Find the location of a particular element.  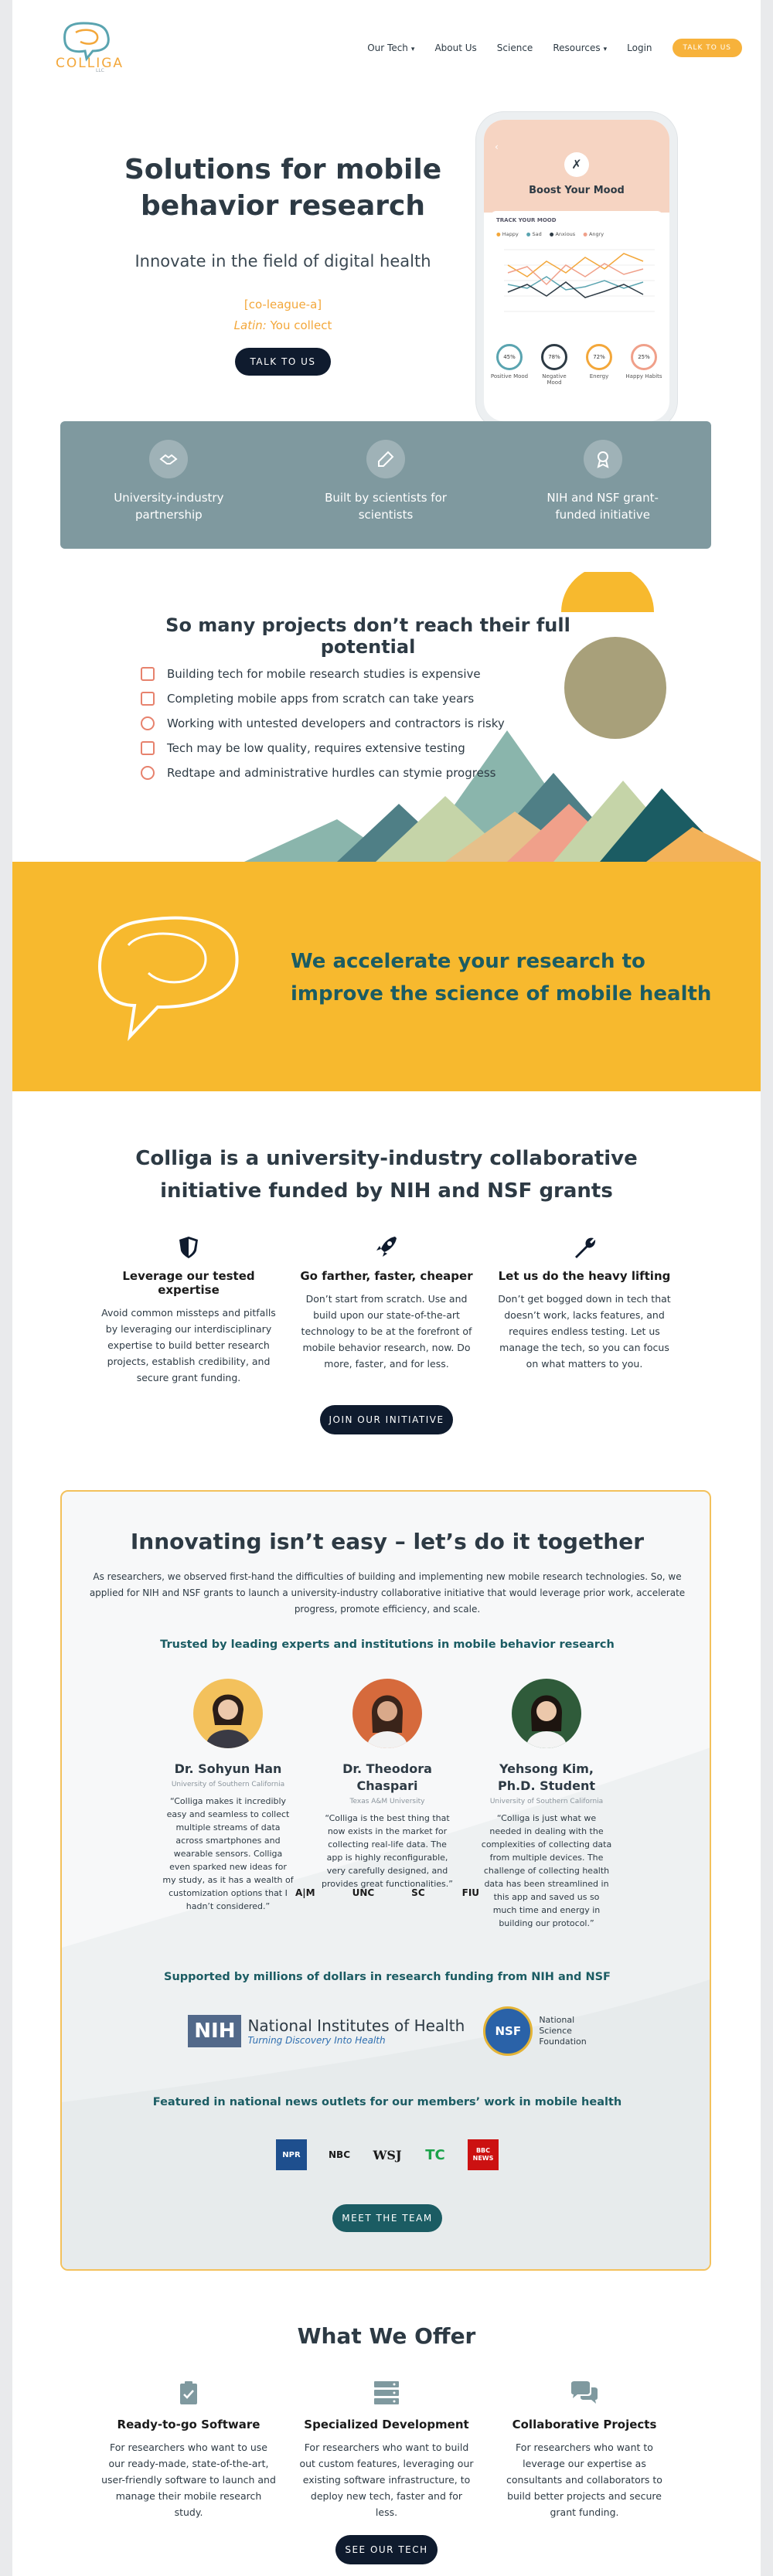

nav-talk-to-us-button: TALK TO US is located at coordinates (707, 48).